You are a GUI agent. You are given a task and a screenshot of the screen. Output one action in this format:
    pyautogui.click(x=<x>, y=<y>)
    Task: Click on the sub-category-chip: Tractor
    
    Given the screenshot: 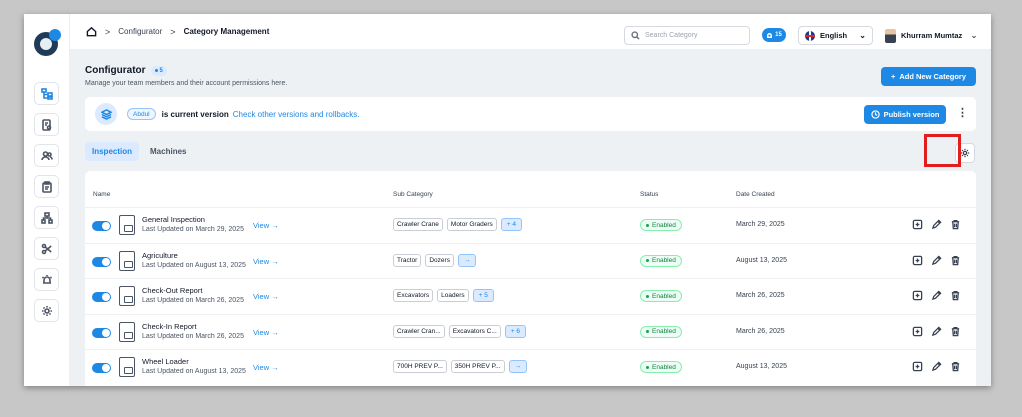 What is the action you would take?
    pyautogui.click(x=407, y=260)
    